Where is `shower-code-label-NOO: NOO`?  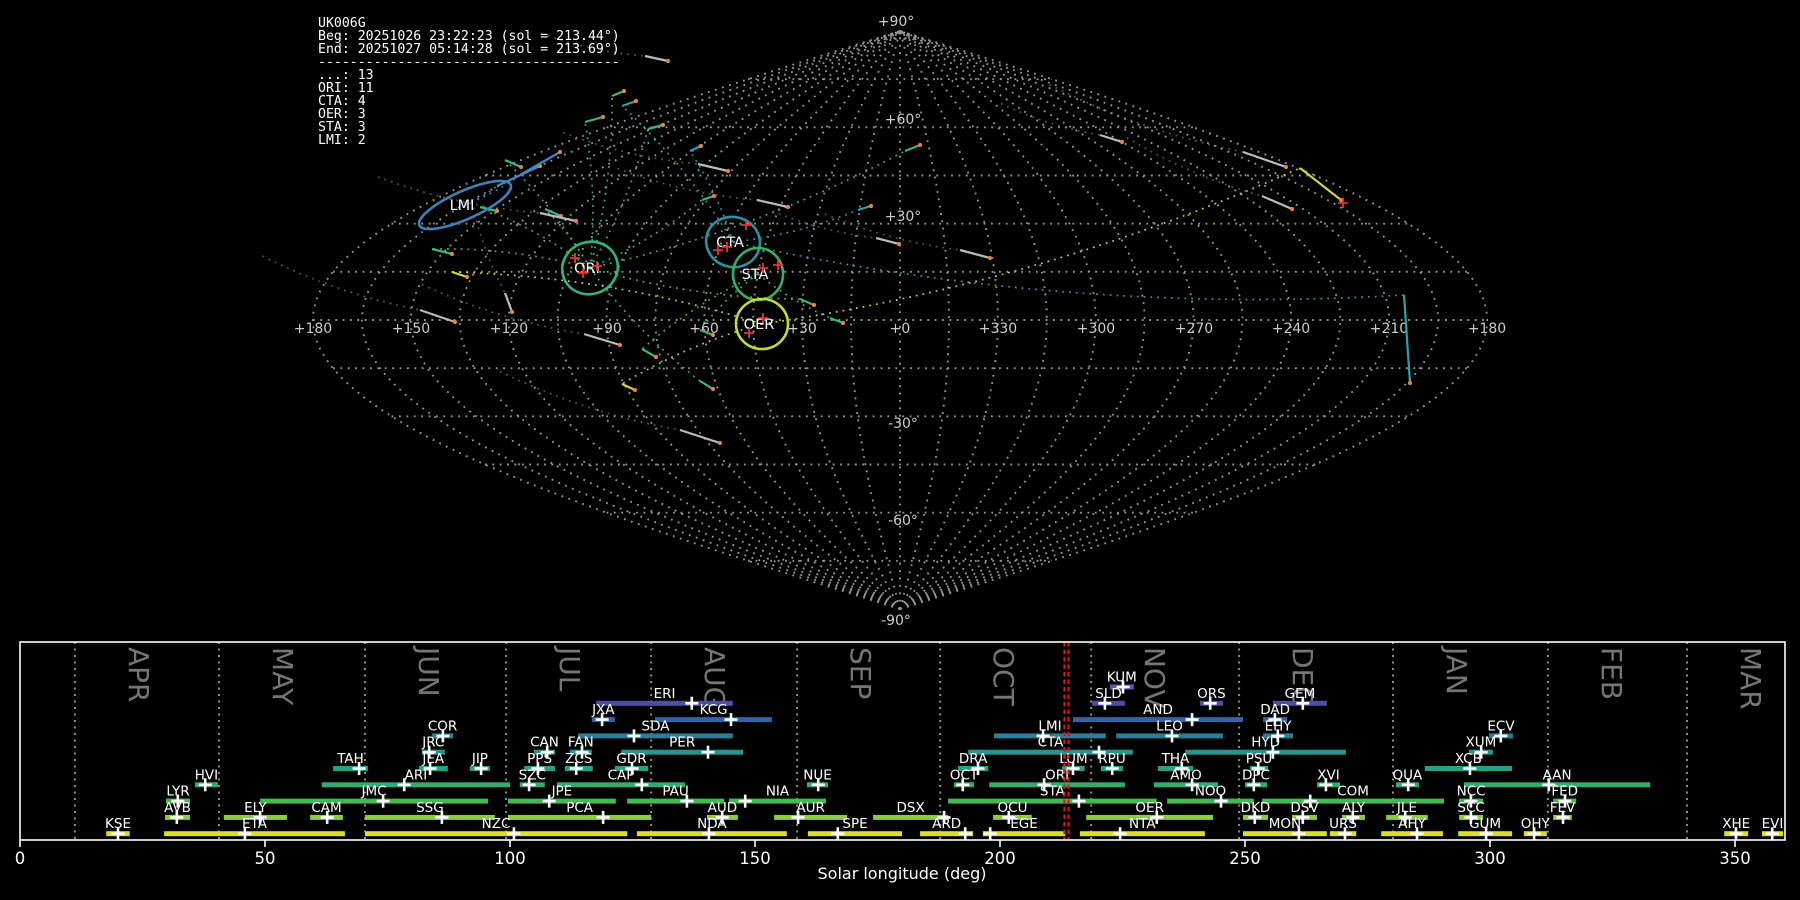
shower-code-label-NOO: NOO is located at coordinates (1210, 792).